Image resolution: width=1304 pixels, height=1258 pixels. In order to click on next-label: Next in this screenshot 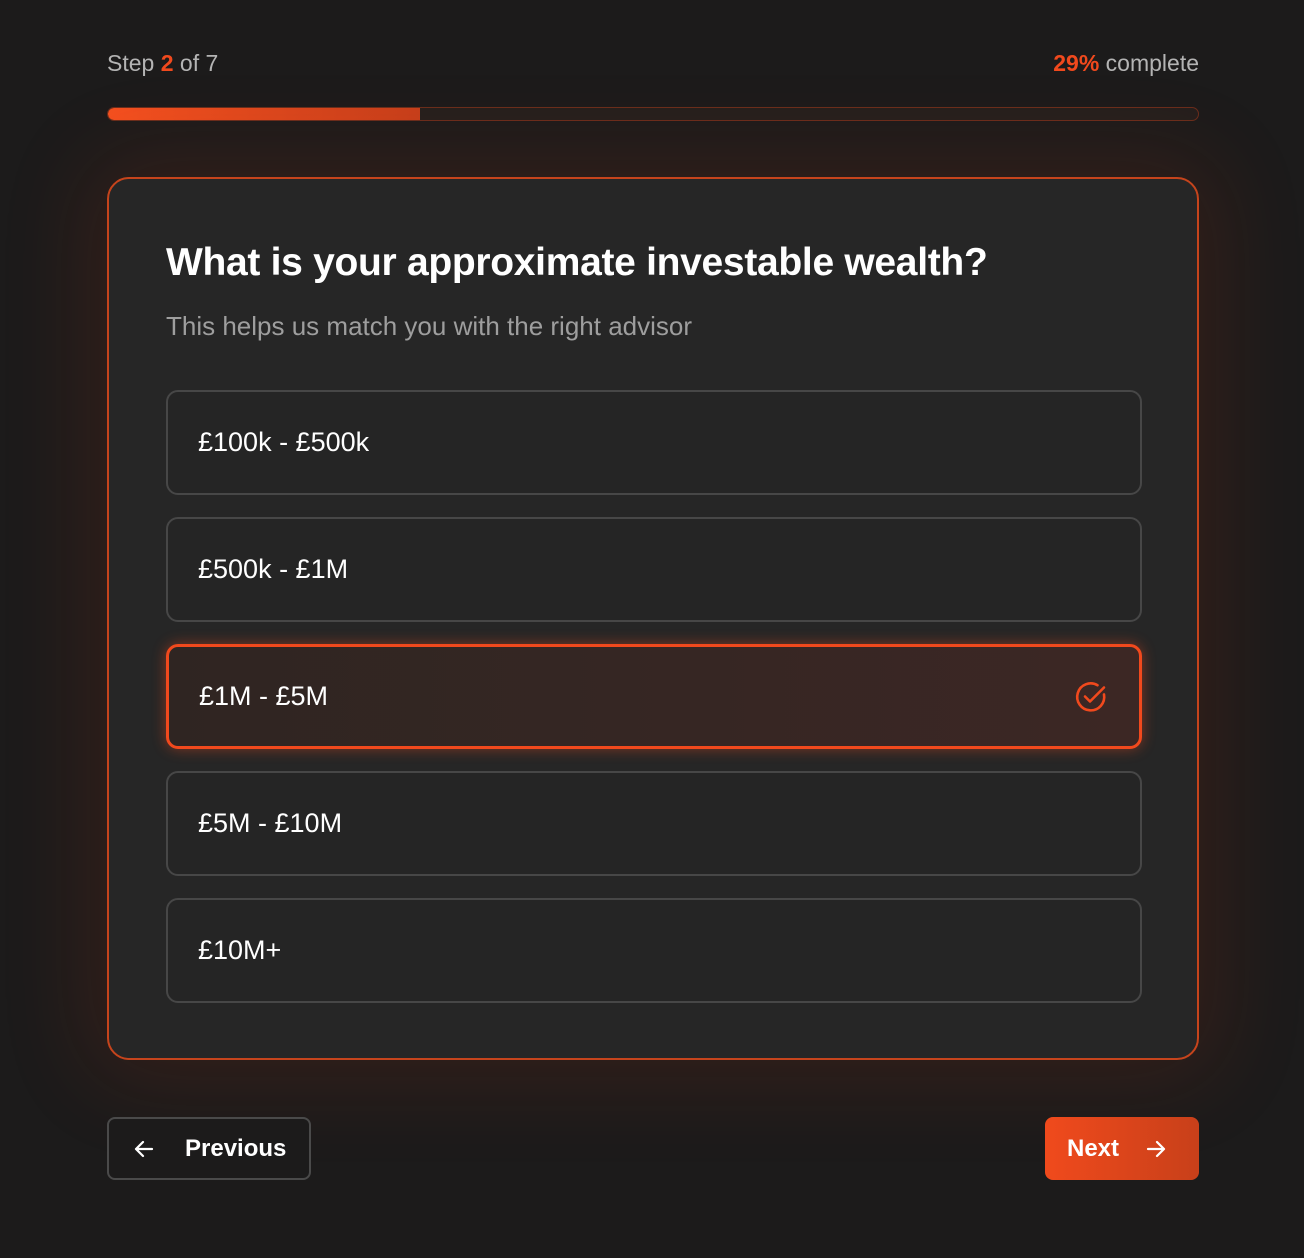, I will do `click(1093, 1148)`.